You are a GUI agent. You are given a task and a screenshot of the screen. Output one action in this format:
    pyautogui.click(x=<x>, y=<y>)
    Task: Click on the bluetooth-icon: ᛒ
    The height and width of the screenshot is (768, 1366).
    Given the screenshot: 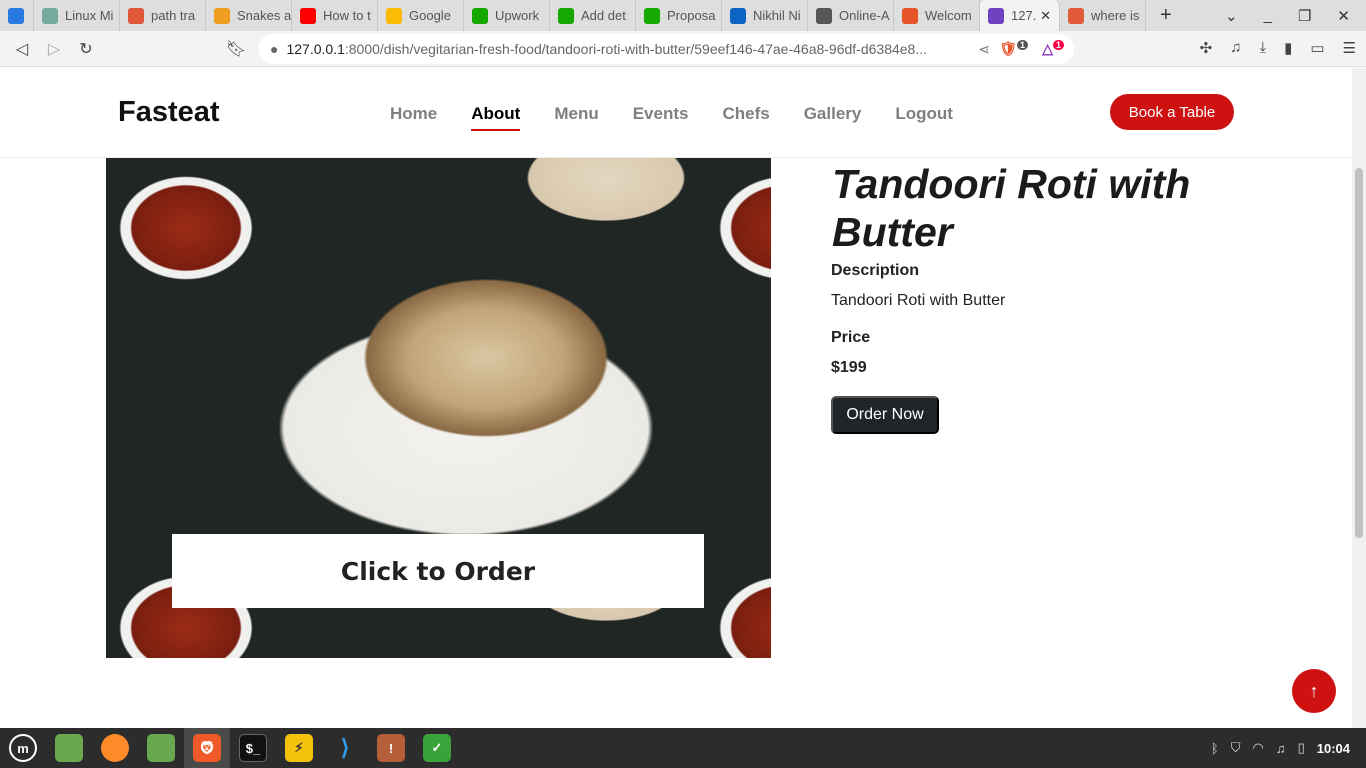 What is the action you would take?
    pyautogui.click(x=1215, y=748)
    